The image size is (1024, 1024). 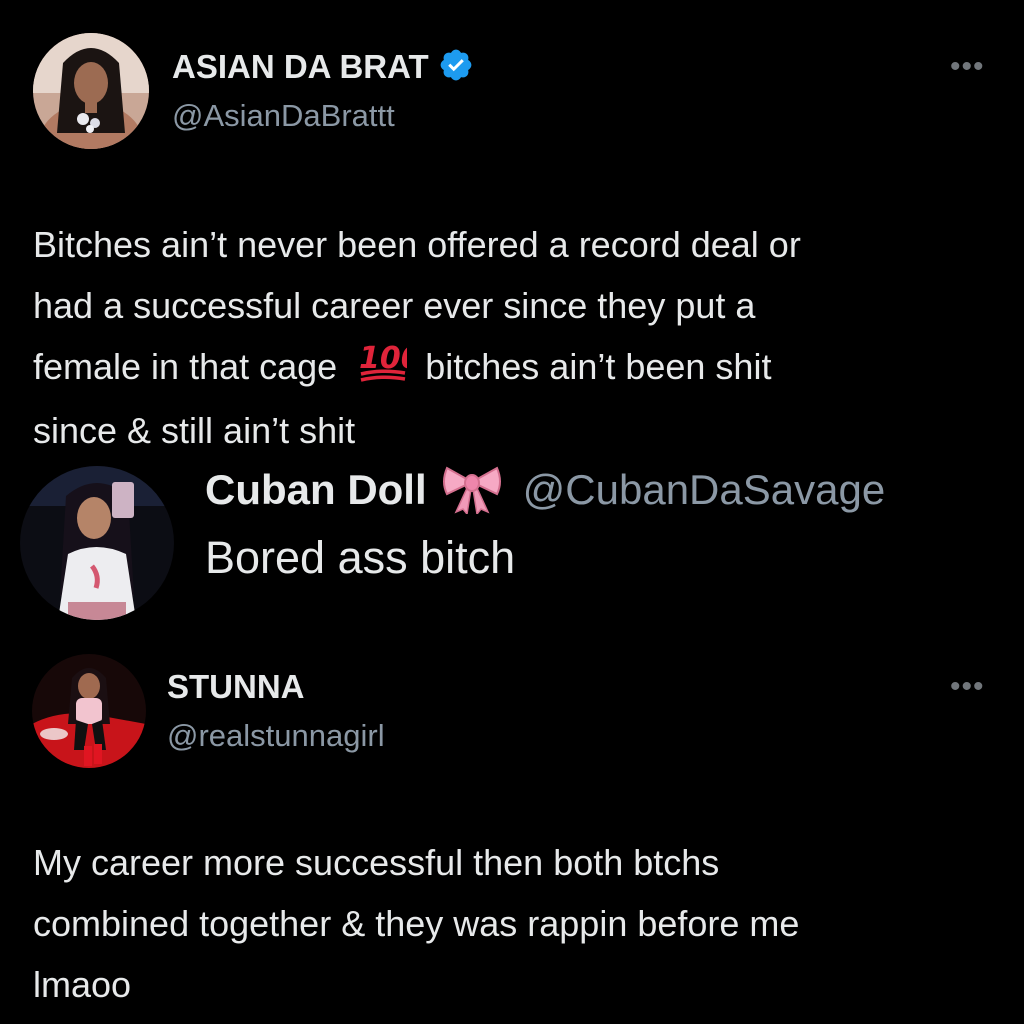 I want to click on display-name: ASIAN DA BRAT, so click(x=300, y=67).